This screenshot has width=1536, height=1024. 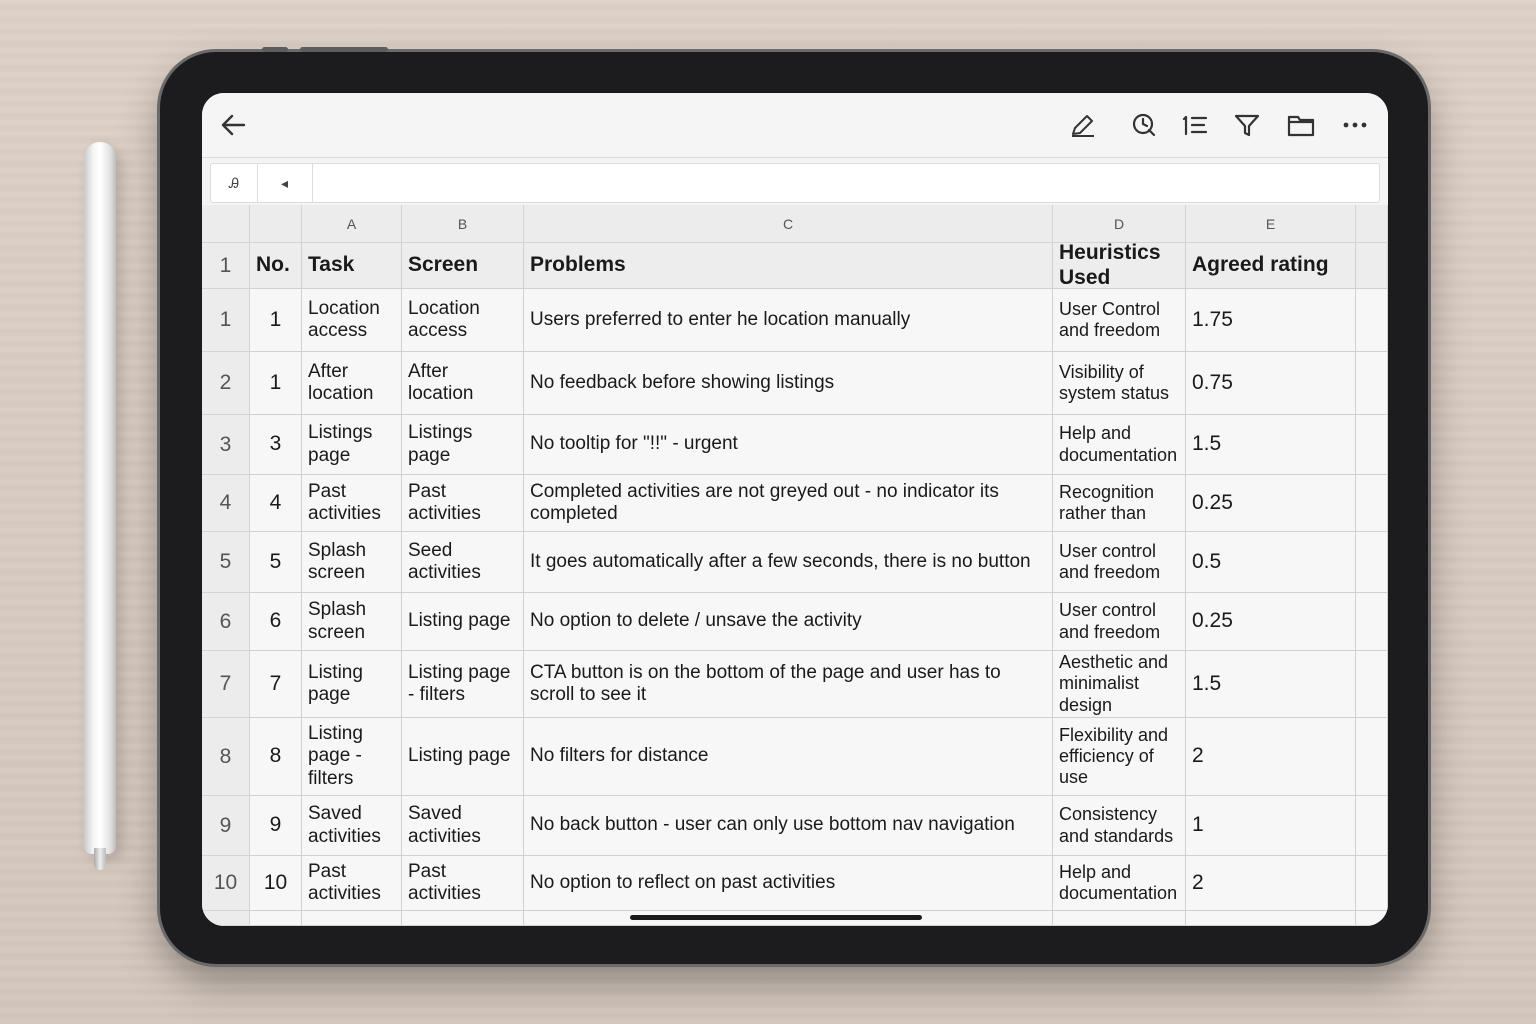 What do you see at coordinates (1271, 383) in the screenshot?
I see `cell-rating: 0.75` at bounding box center [1271, 383].